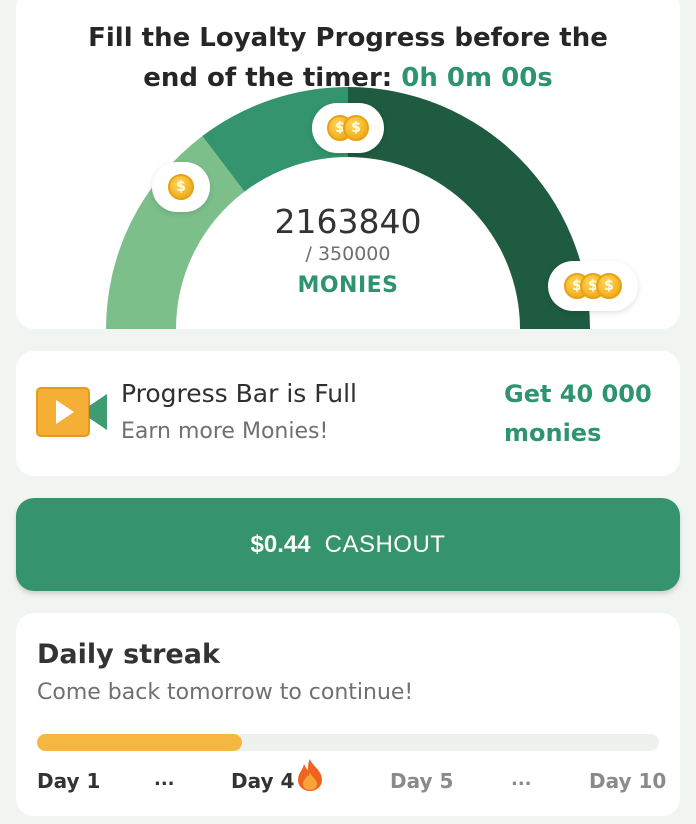 Image resolution: width=696 pixels, height=824 pixels. I want to click on gauge-unit-label: MONIES, so click(348, 285).